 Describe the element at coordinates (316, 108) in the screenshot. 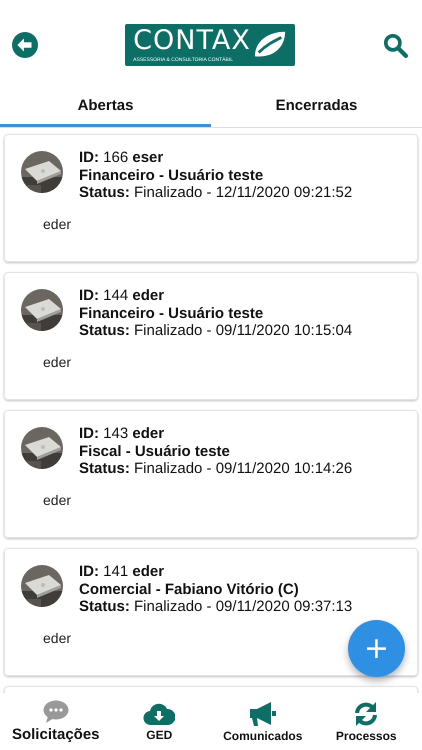

I see `tab: Encerradas` at that location.